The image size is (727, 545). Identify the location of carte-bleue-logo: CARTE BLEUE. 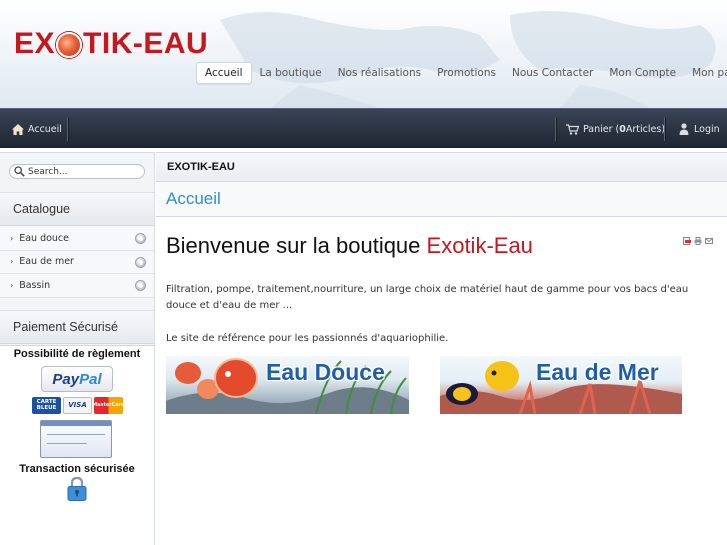
(46, 405).